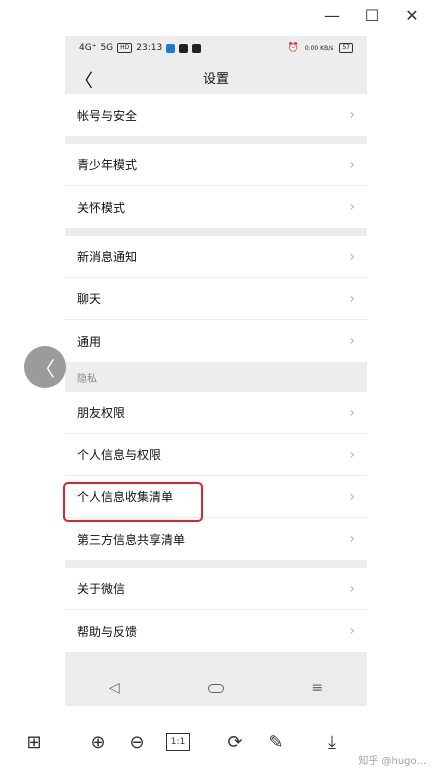 The image size is (432, 782). Describe the element at coordinates (107, 48) in the screenshot. I see `signal-5g: 5G` at that location.